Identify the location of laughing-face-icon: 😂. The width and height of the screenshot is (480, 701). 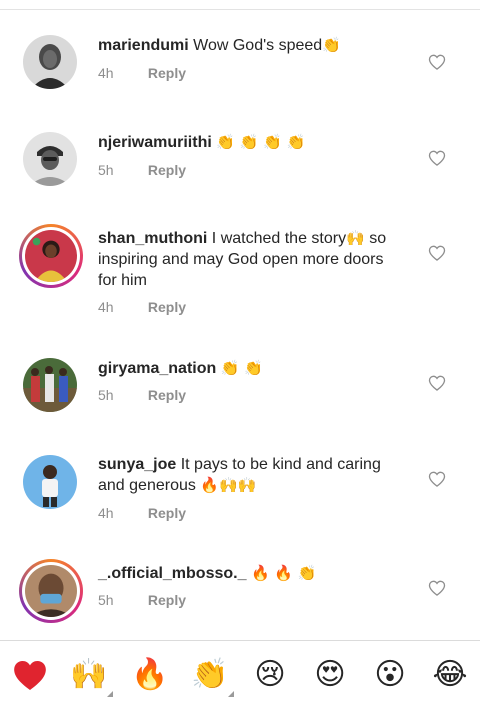
(450, 674).